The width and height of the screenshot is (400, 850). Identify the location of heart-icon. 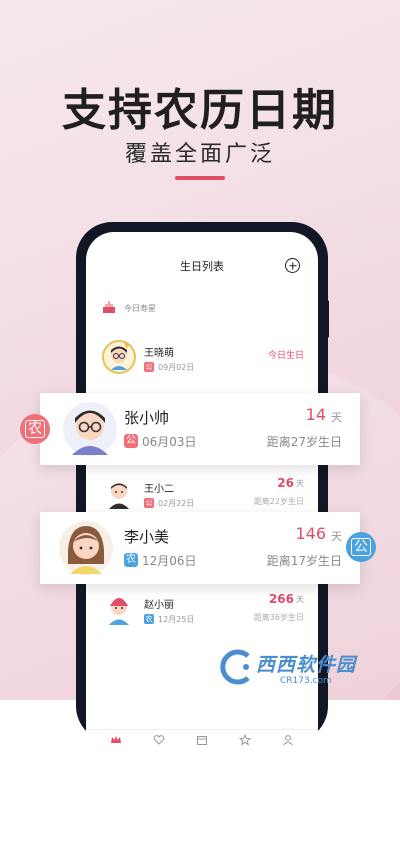
(159, 740).